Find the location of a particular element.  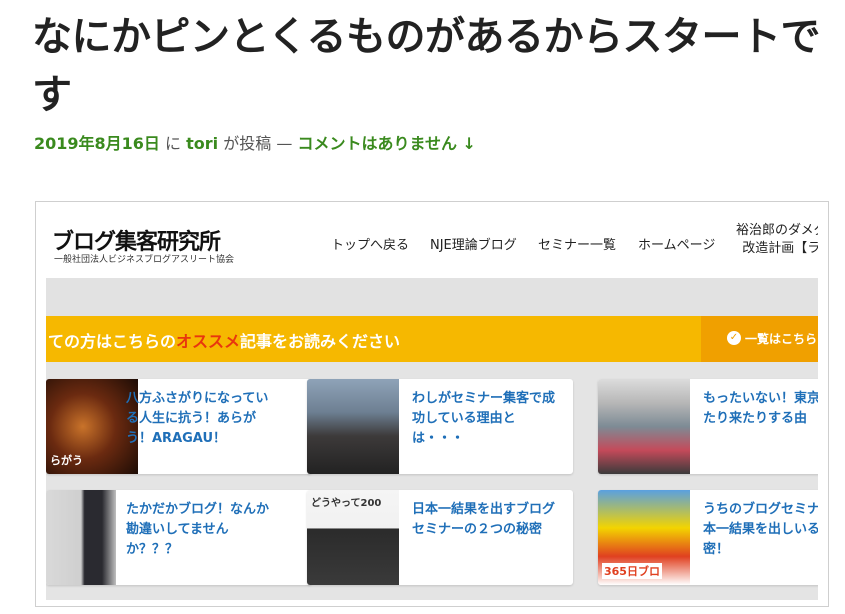

article-title: わしがセミナー集客で成功している理由とは・・・ is located at coordinates (484, 418).